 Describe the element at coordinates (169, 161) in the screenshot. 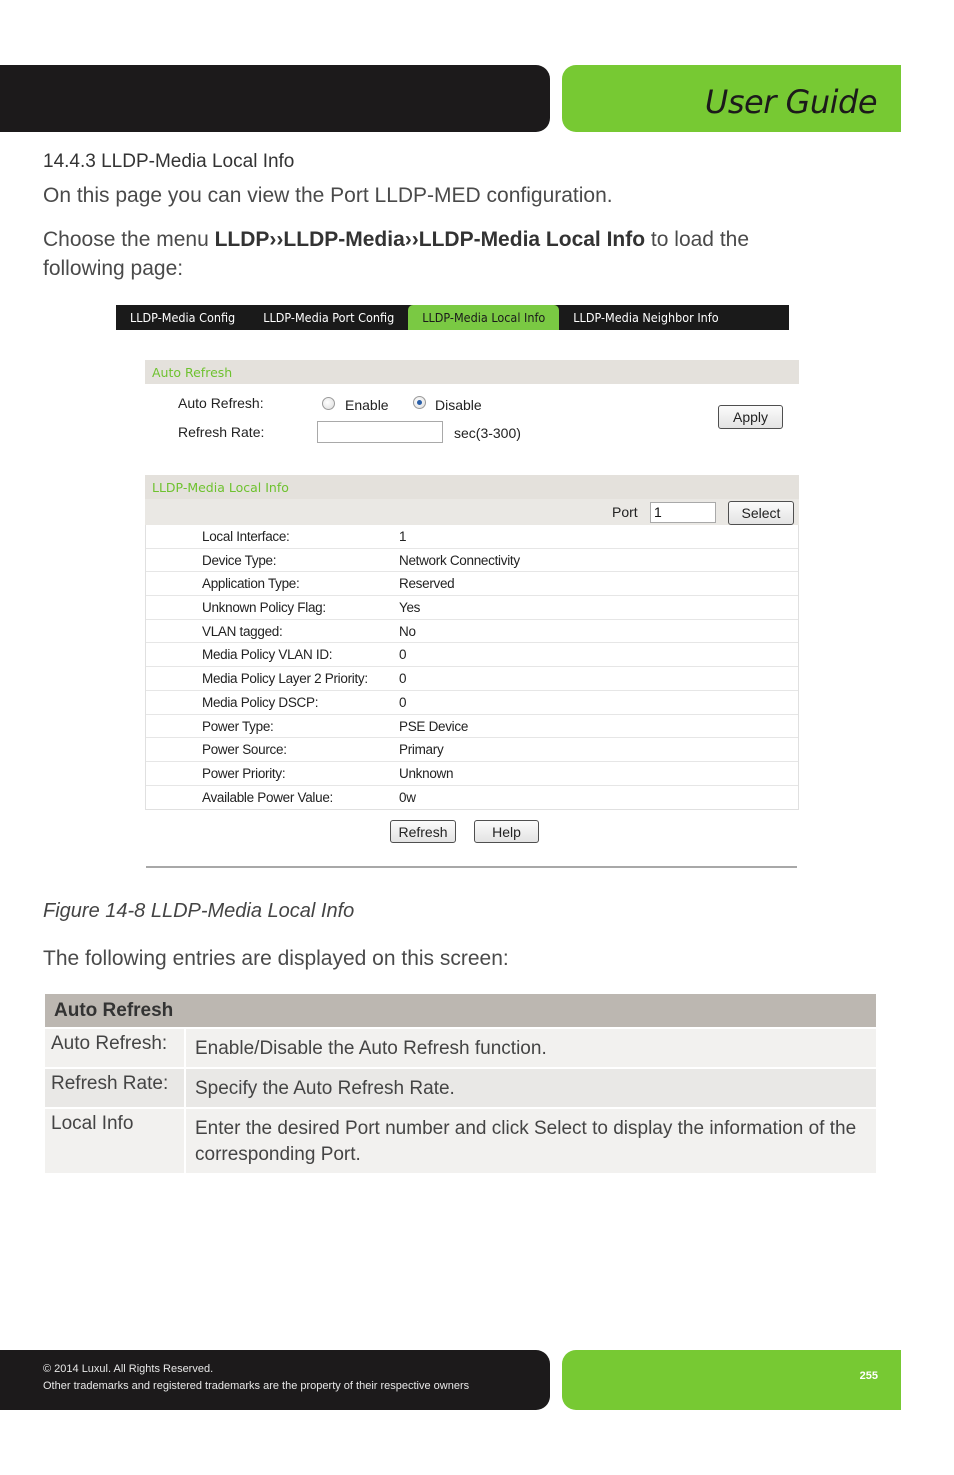

I see `section-title: 14.4.3 LLDP-Media Local Info` at that location.